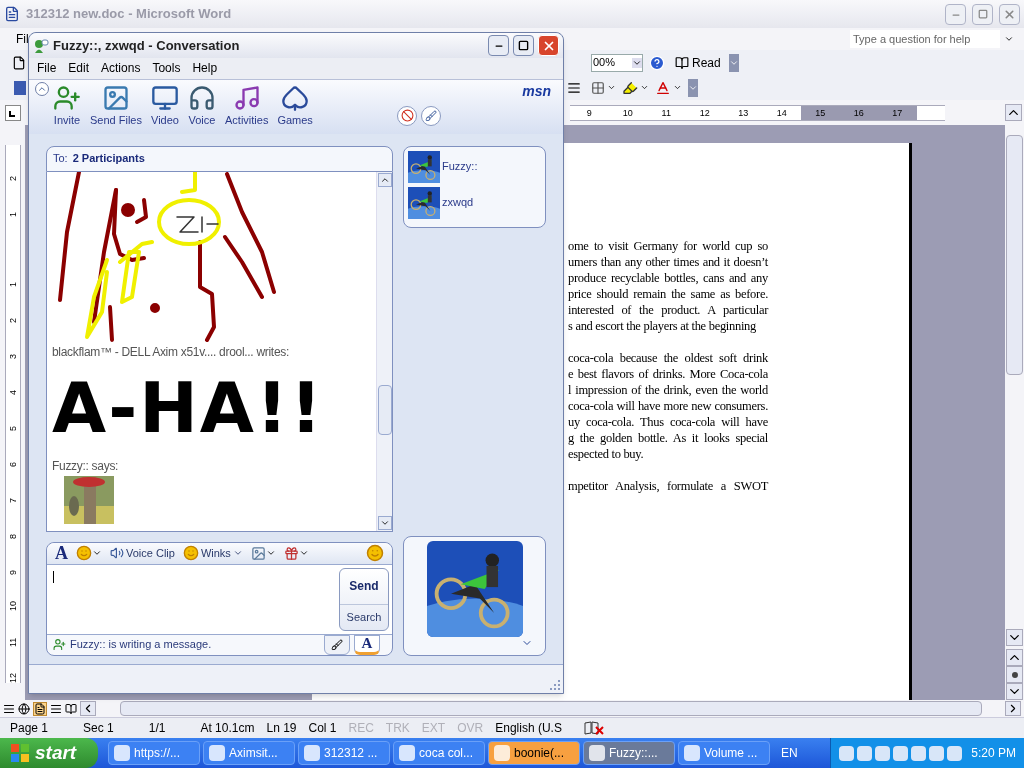 The height and width of the screenshot is (768, 1024). What do you see at coordinates (12, 536) in the screenshot?
I see `ruler-number: 8` at bounding box center [12, 536].